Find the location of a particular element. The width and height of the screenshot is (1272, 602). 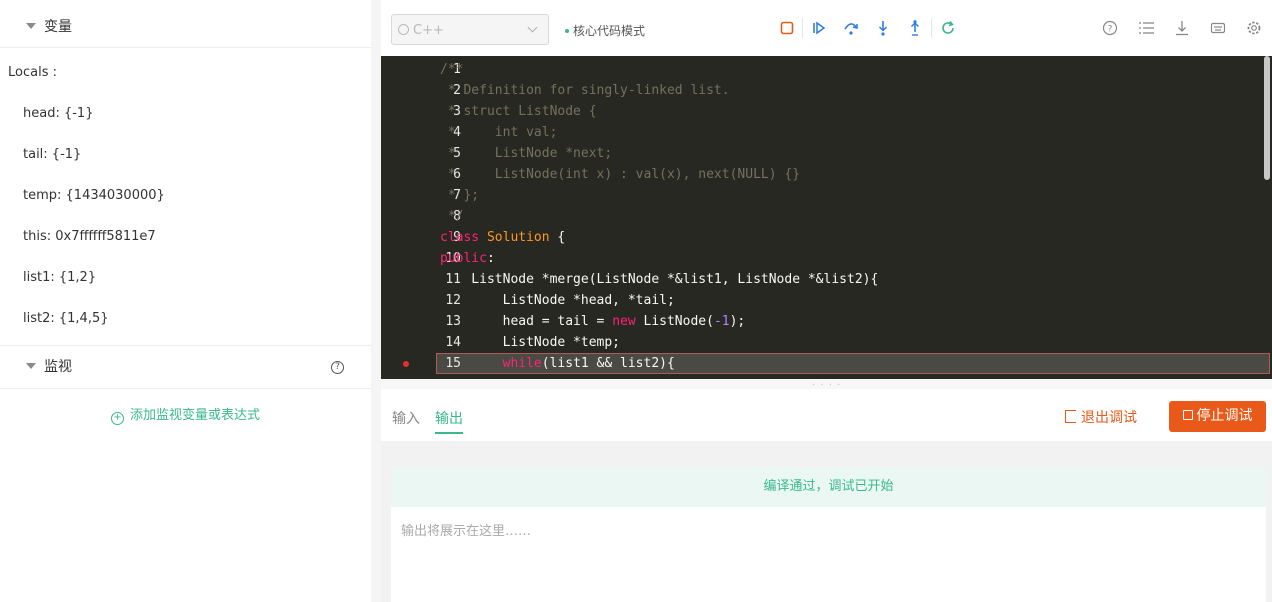

status-dot-icon is located at coordinates (567, 31).